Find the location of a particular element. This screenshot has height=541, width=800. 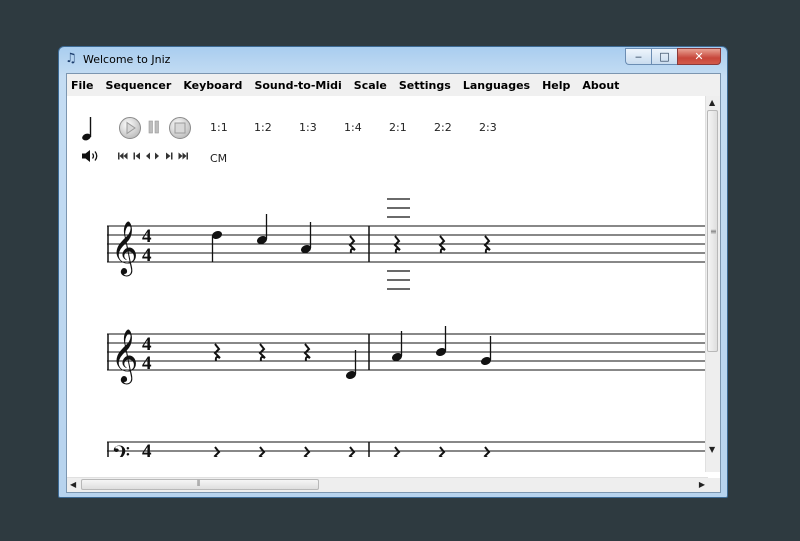

scroll-right-icon: ▶ is located at coordinates (702, 484).